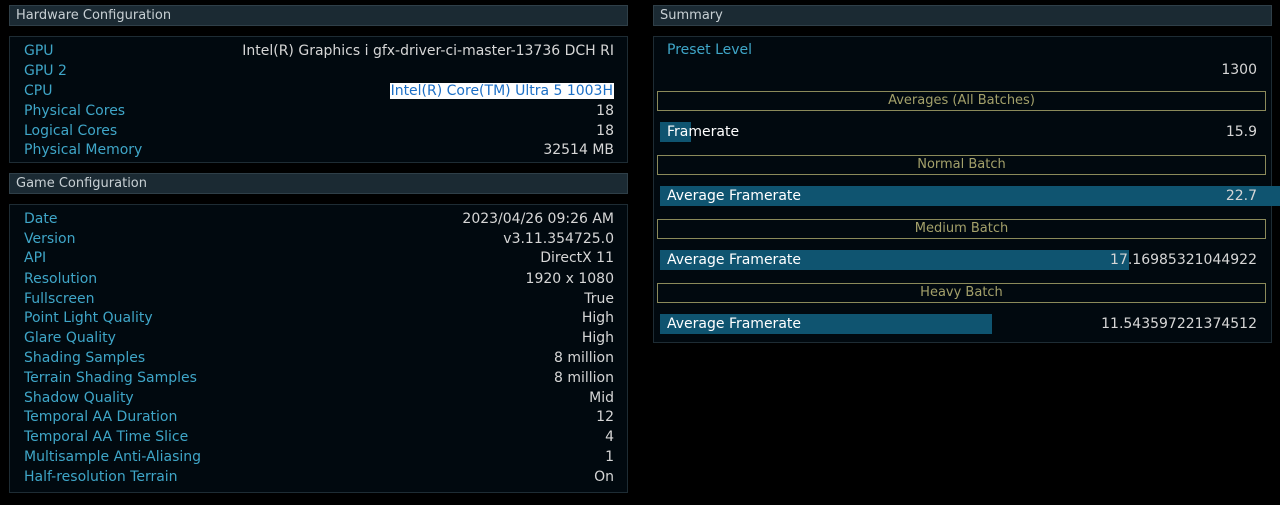 The width and height of the screenshot is (1280, 505). I want to click on version-label: Version, so click(50, 239).